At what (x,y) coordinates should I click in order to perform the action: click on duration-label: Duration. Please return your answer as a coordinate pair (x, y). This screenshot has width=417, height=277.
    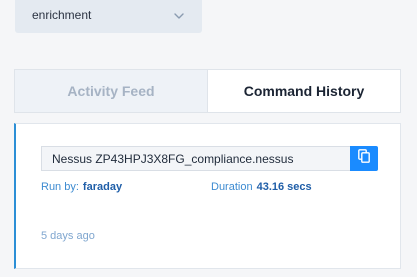
    Looking at the image, I should click on (232, 187).